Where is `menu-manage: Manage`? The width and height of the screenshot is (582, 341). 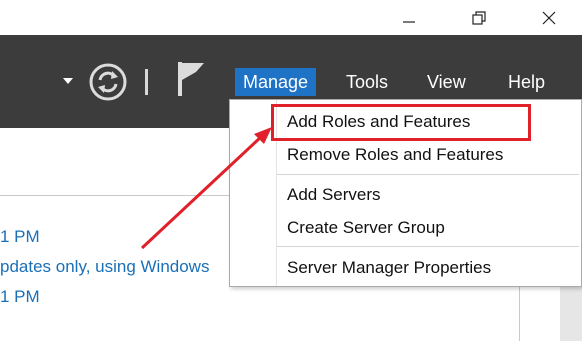
menu-manage: Manage is located at coordinates (276, 82).